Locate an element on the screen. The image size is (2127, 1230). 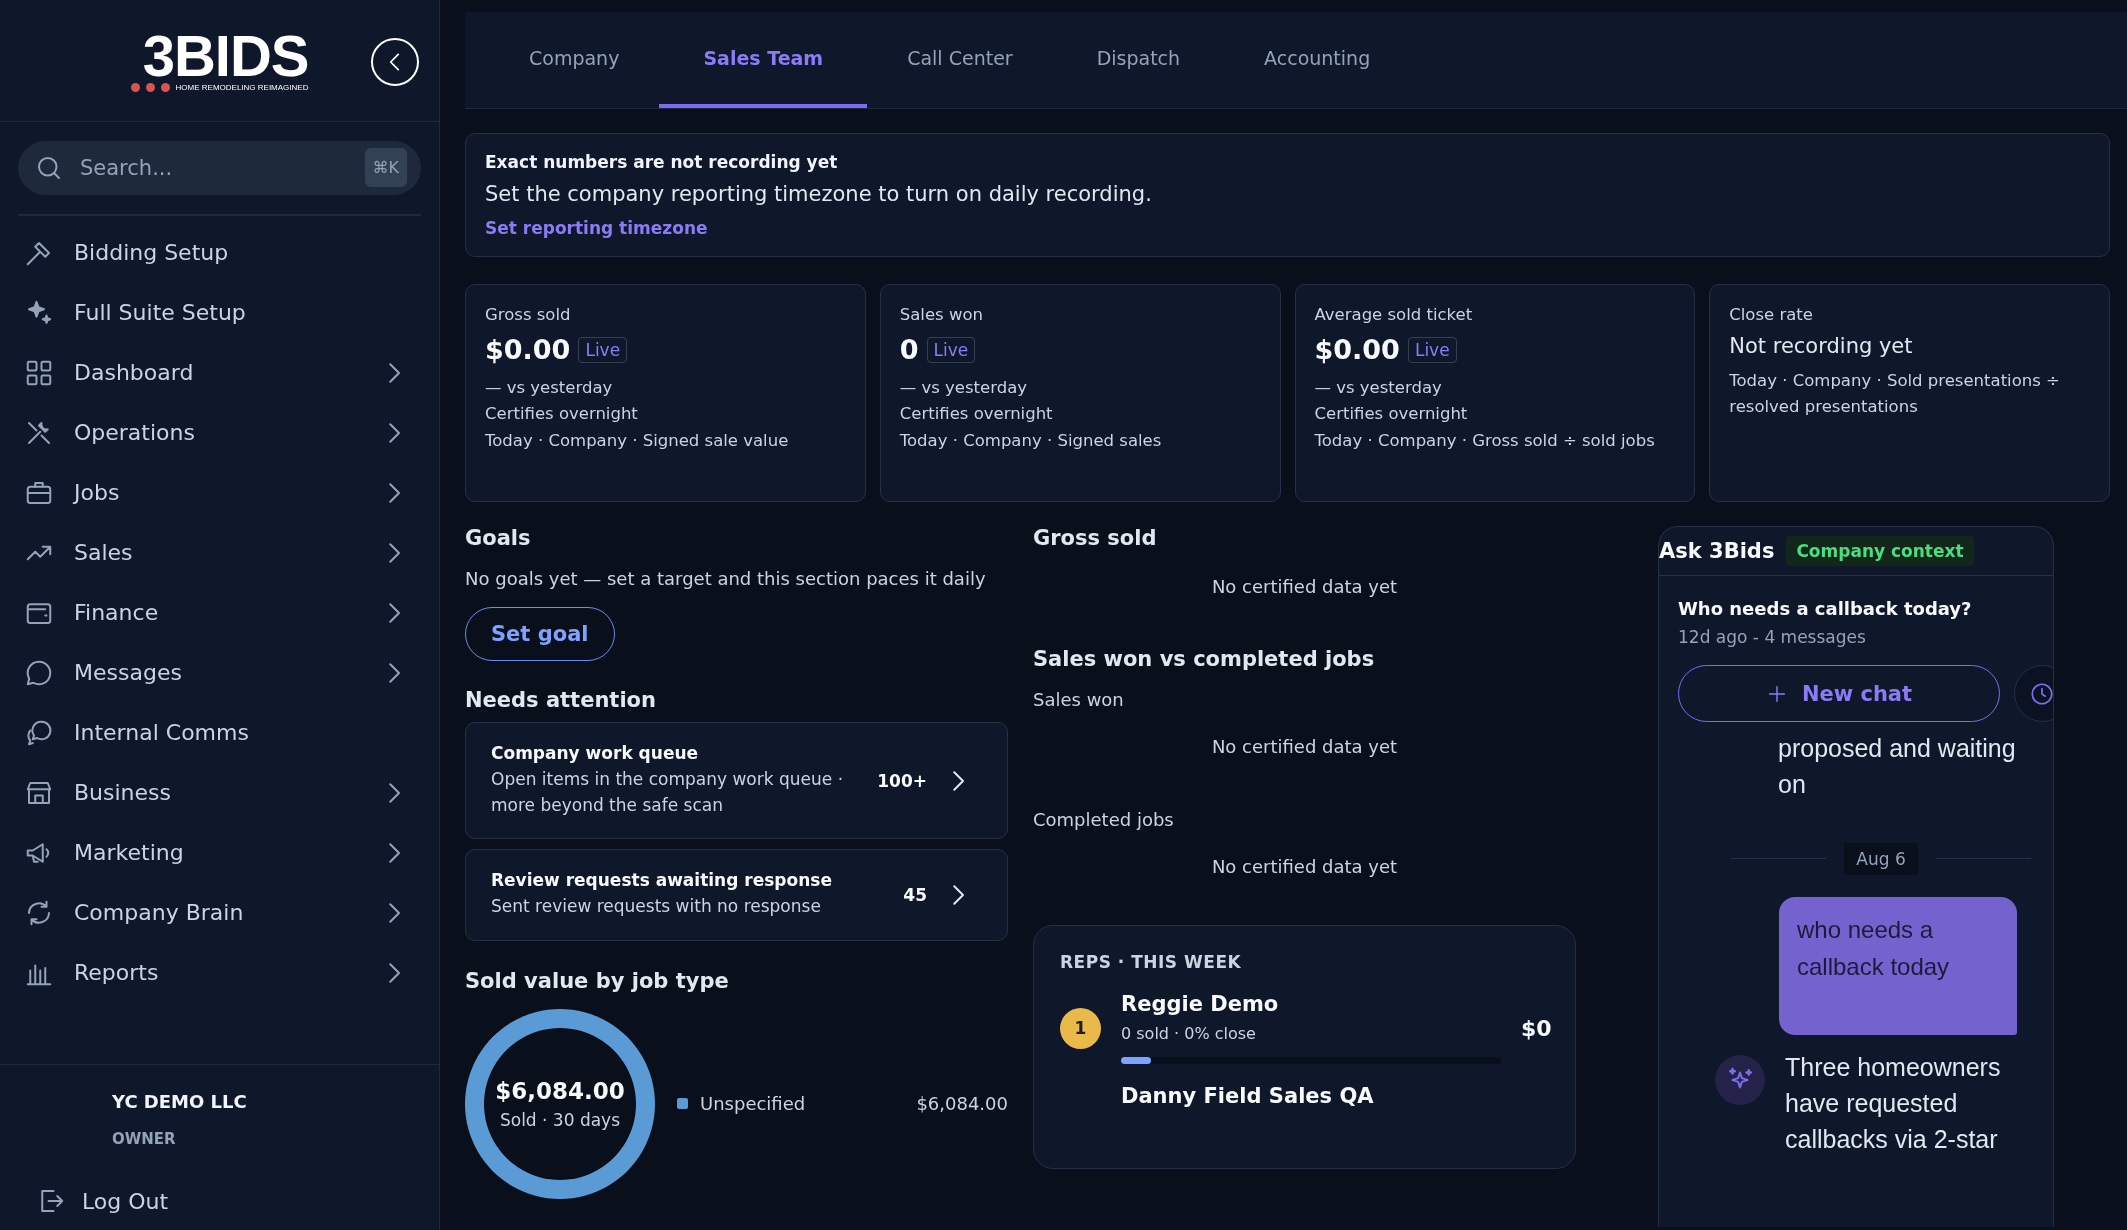
sidebar-item: Dashboard is located at coordinates (216, 372).